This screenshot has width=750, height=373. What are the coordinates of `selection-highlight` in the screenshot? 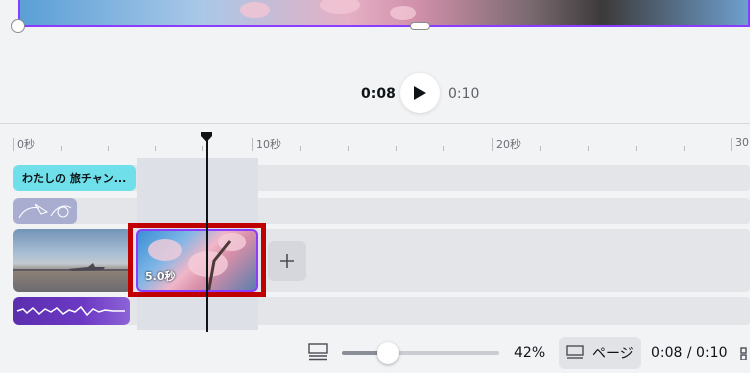 It's located at (197, 260).